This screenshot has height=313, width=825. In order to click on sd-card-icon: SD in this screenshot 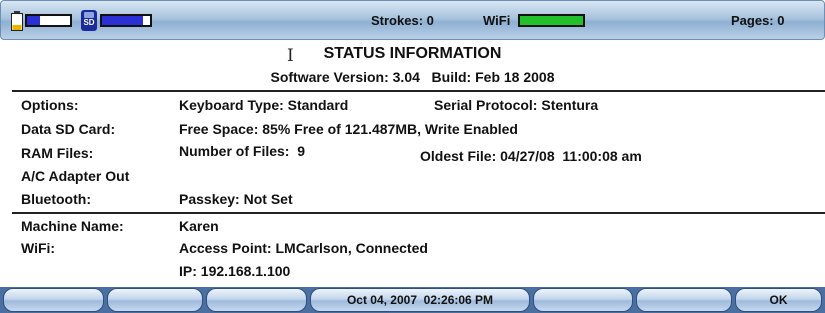, I will do `click(89, 20)`.